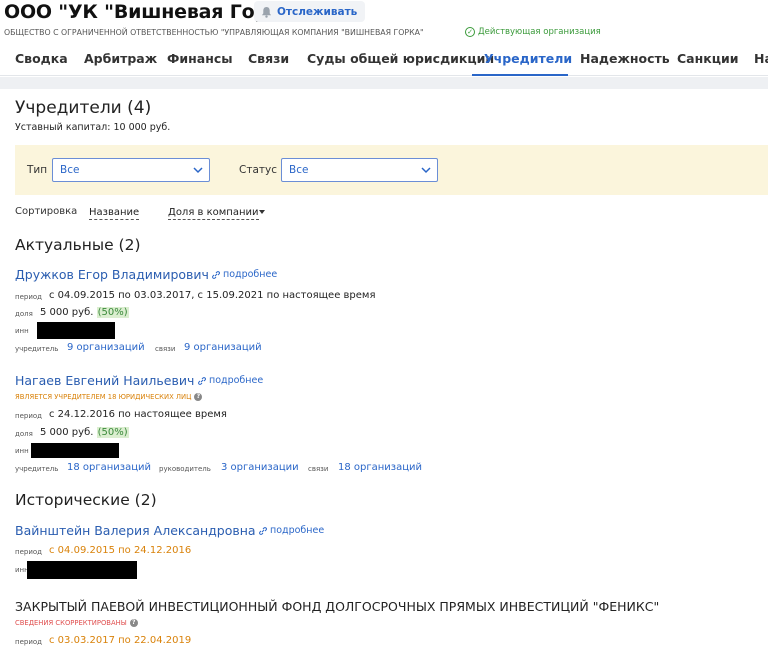  Describe the element at coordinates (258, 170) in the screenshot. I see `status-filter-label: Статус` at that location.